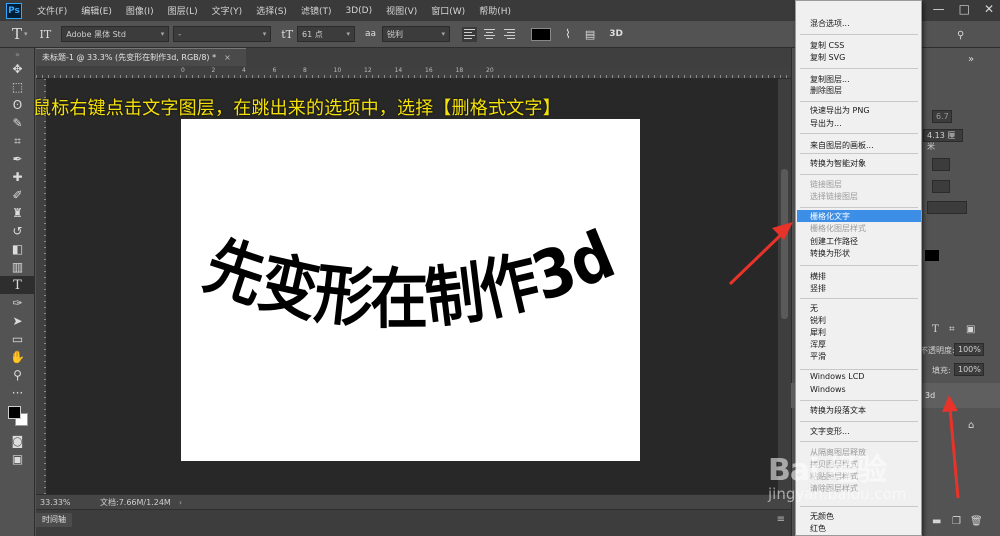 This screenshot has height=536, width=1000. What do you see at coordinates (818, 321) in the screenshot?
I see `context-menu-item: 锐利` at bounding box center [818, 321].